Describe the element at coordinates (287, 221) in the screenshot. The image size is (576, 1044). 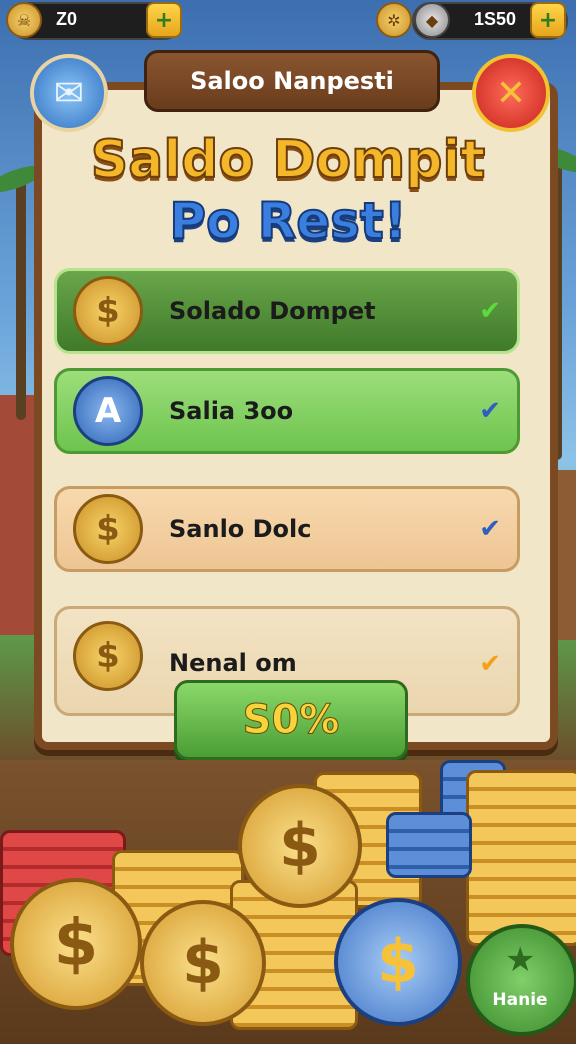
I see `dialog-heading-line2: Po Rest!` at that location.